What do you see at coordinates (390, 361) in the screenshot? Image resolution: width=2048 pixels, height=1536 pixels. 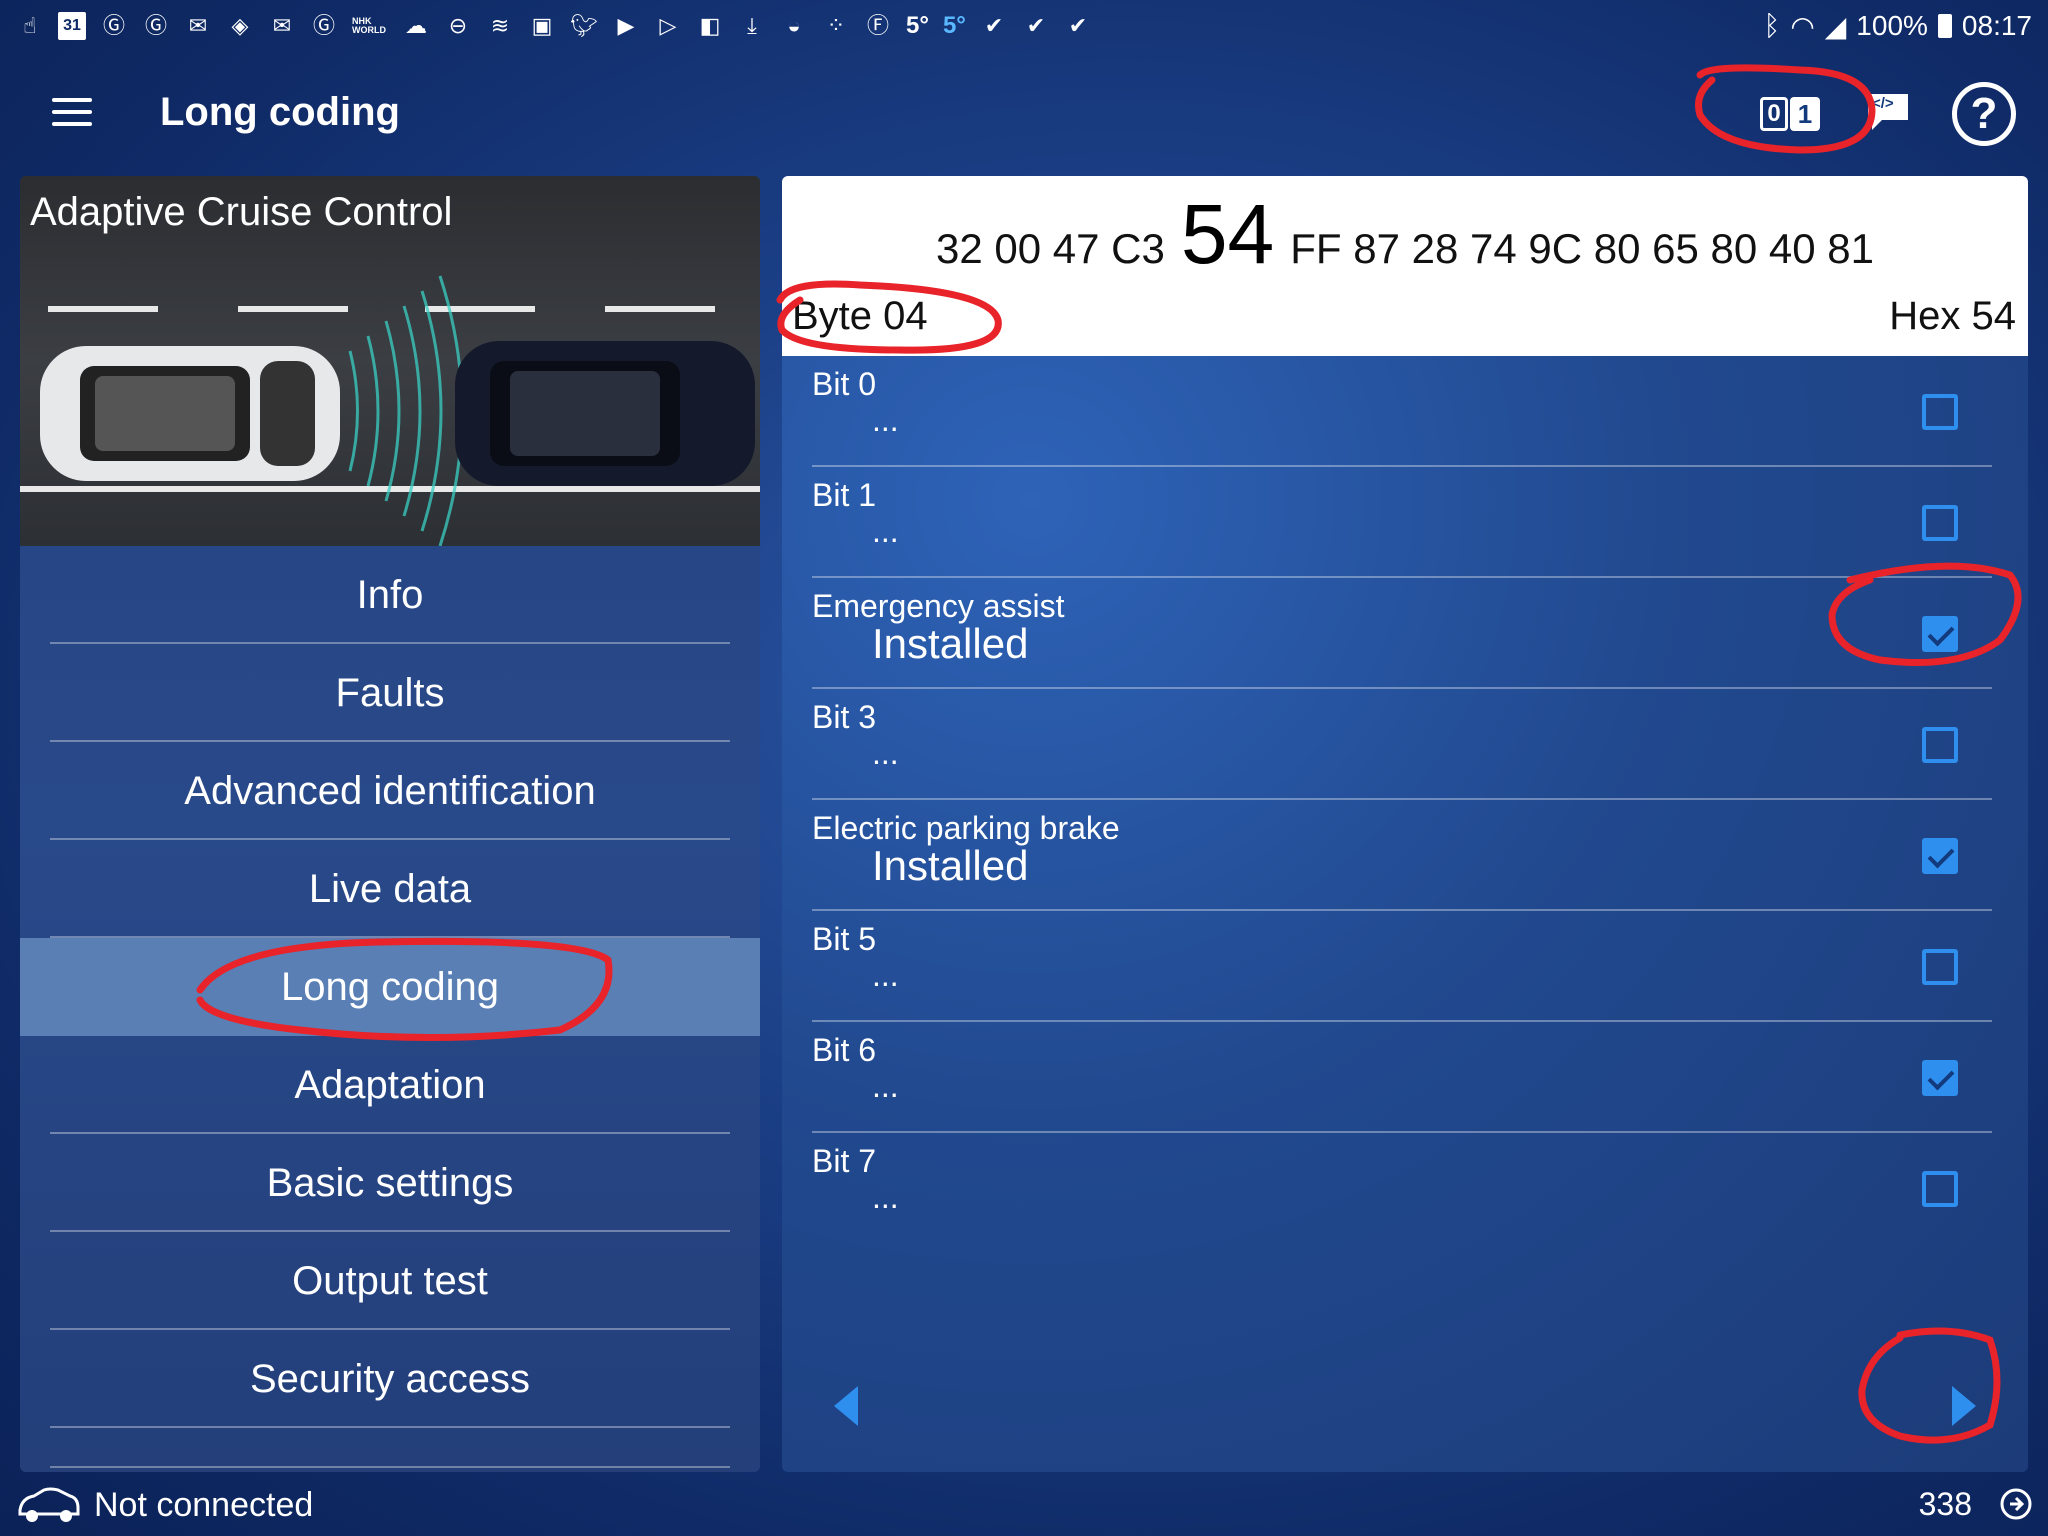 I see `module-hero-image: Adaptive Cruise Control` at bounding box center [390, 361].